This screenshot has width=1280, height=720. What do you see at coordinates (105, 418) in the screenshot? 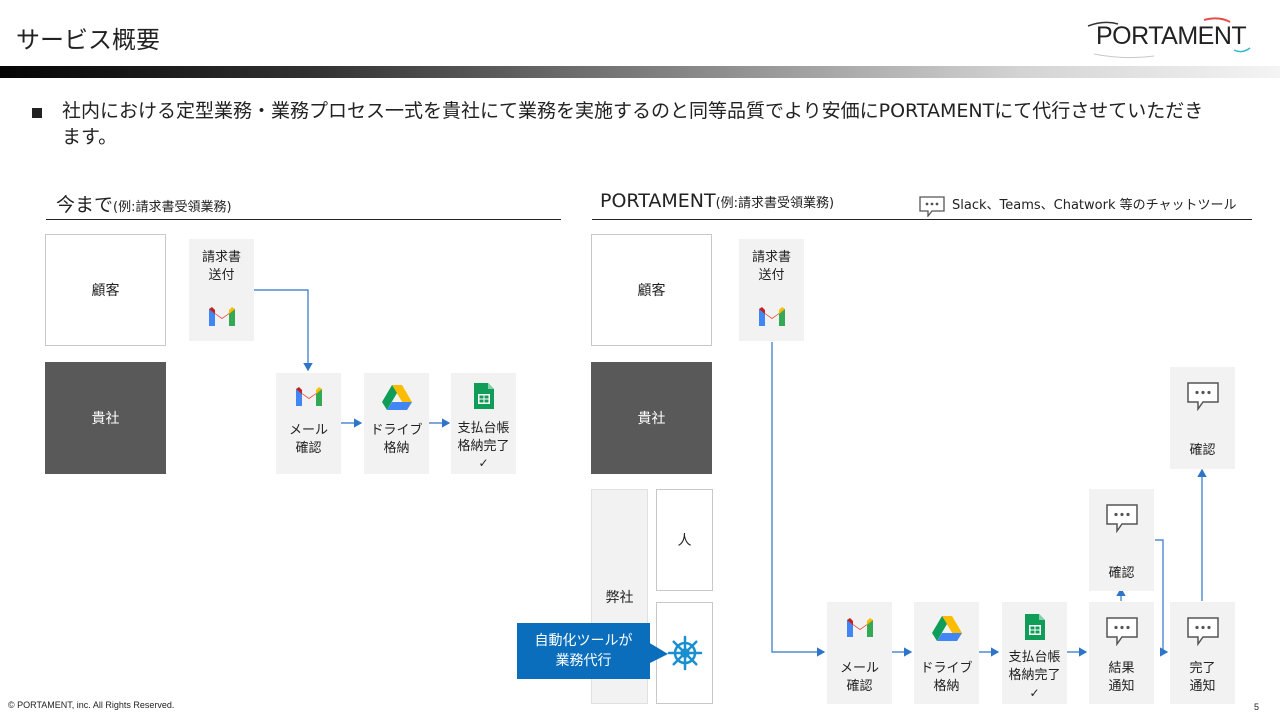
I see `left-lane-company: 貴社` at bounding box center [105, 418].